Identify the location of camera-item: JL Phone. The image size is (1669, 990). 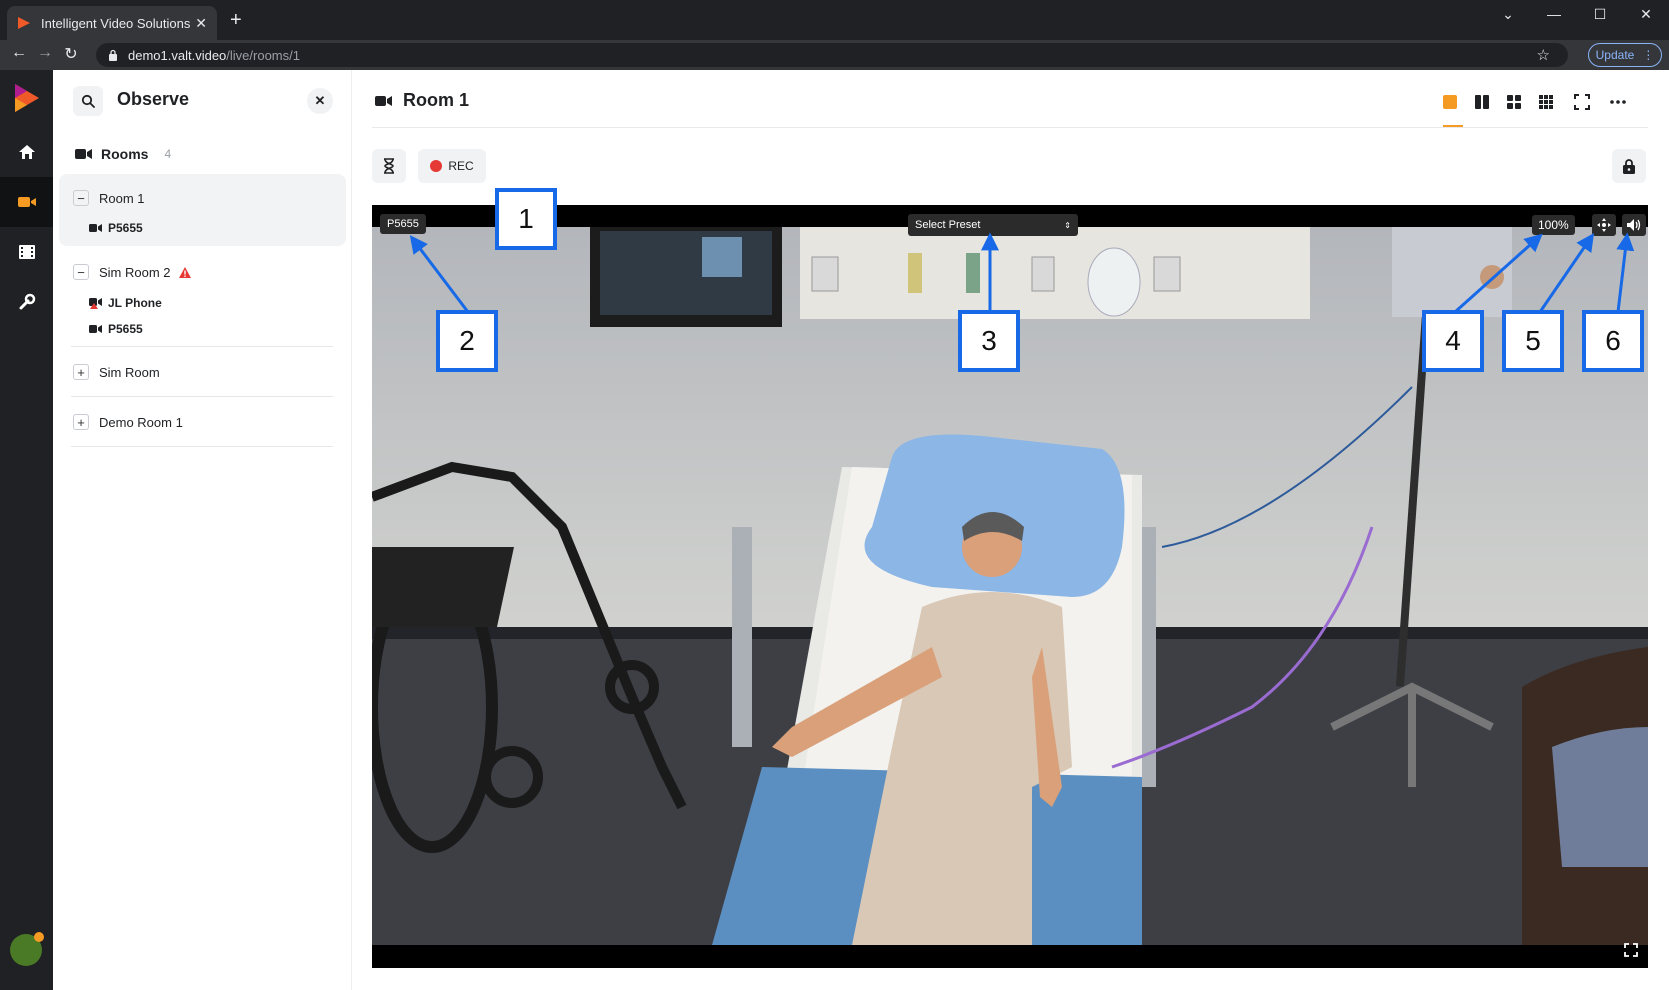
(125, 303).